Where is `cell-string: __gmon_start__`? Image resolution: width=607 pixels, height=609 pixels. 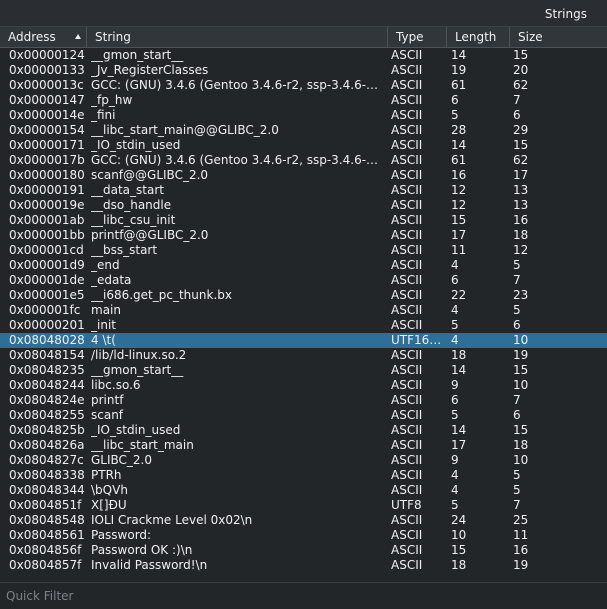
cell-string: __gmon_start__ is located at coordinates (137, 55).